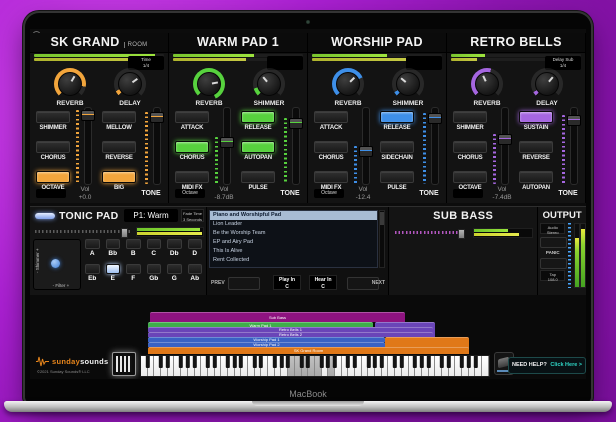 This screenshot has height=422, width=616. I want to click on tonic-pad-power-indicator, so click(45, 216).